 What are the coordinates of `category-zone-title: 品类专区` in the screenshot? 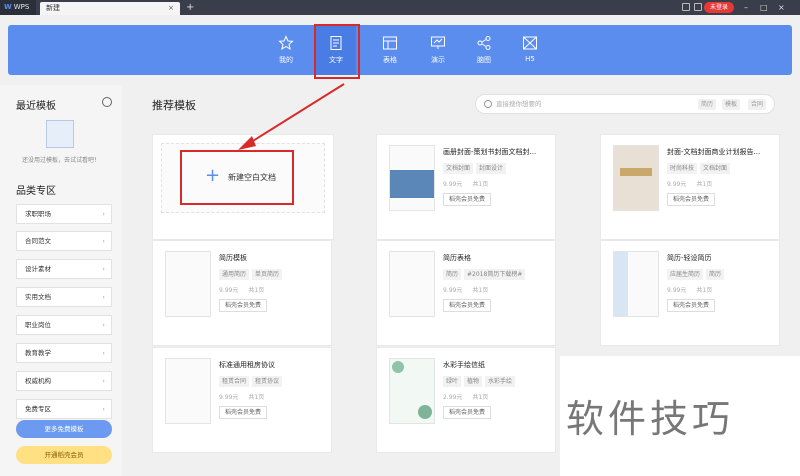 It's located at (36, 191).